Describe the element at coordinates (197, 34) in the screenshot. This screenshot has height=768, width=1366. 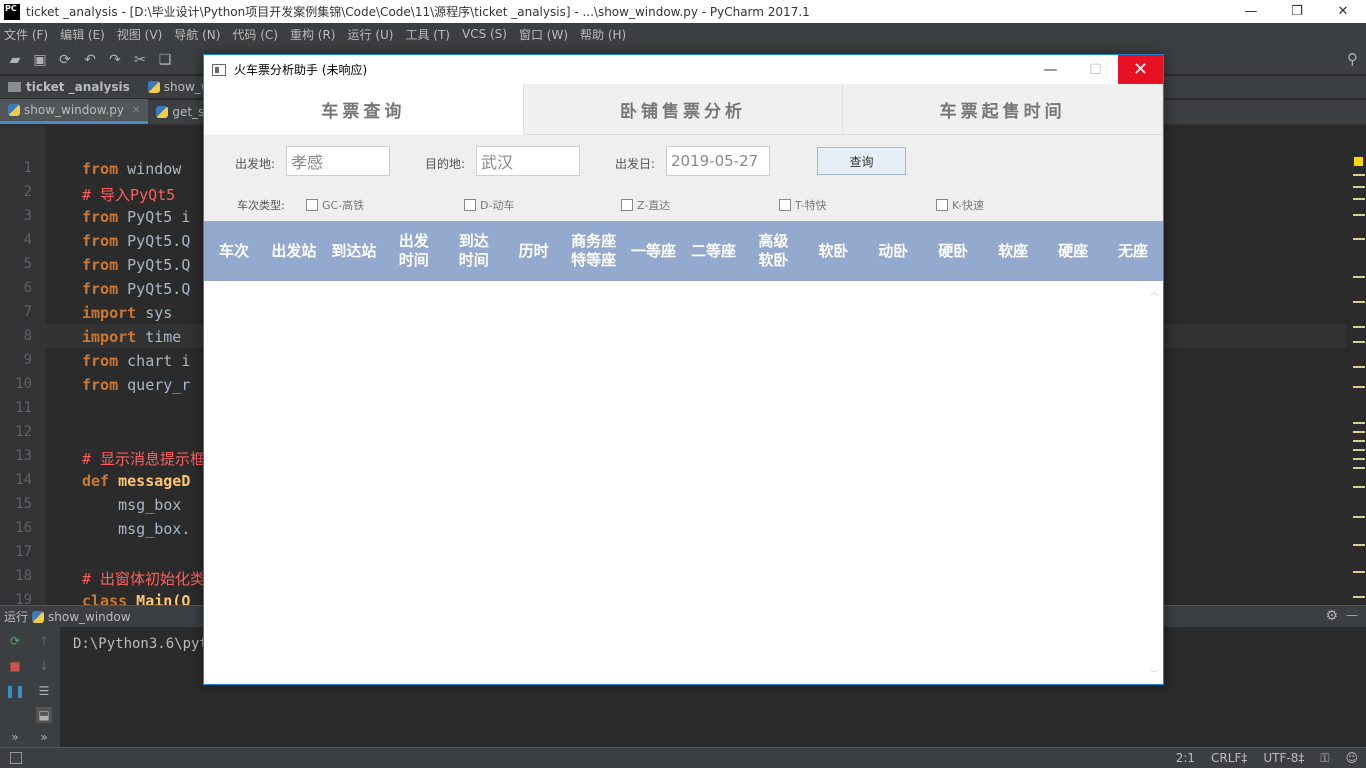
I see `menu-navigate: 导航 (N)` at that location.